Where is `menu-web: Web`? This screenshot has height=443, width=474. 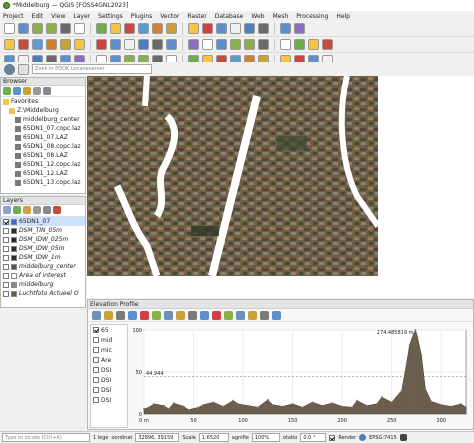
menu-web: Web is located at coordinates (257, 16).